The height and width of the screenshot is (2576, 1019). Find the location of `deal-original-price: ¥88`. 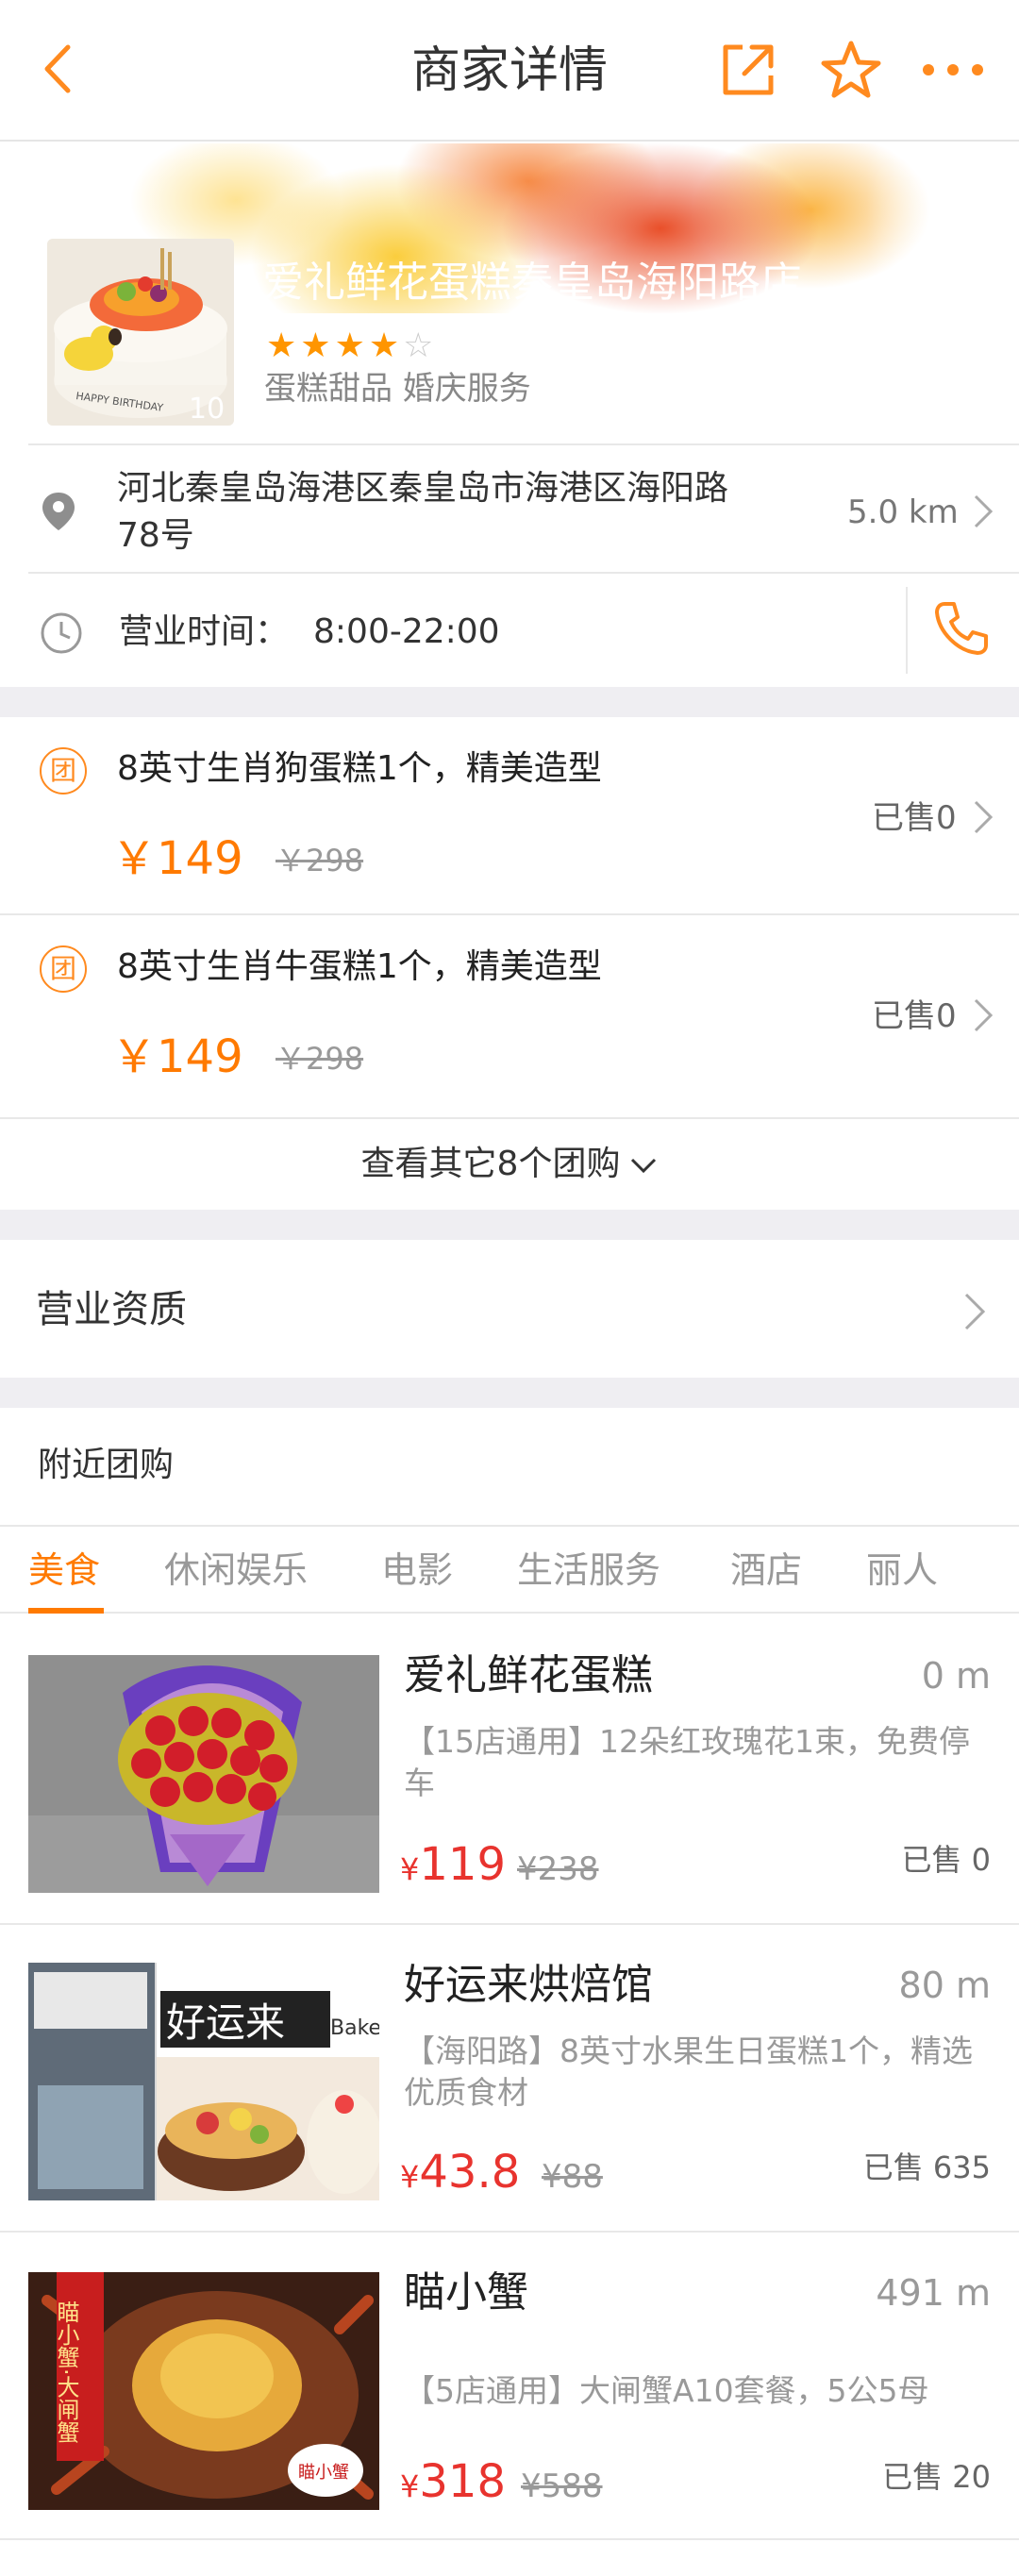

deal-original-price: ¥88 is located at coordinates (572, 2177).